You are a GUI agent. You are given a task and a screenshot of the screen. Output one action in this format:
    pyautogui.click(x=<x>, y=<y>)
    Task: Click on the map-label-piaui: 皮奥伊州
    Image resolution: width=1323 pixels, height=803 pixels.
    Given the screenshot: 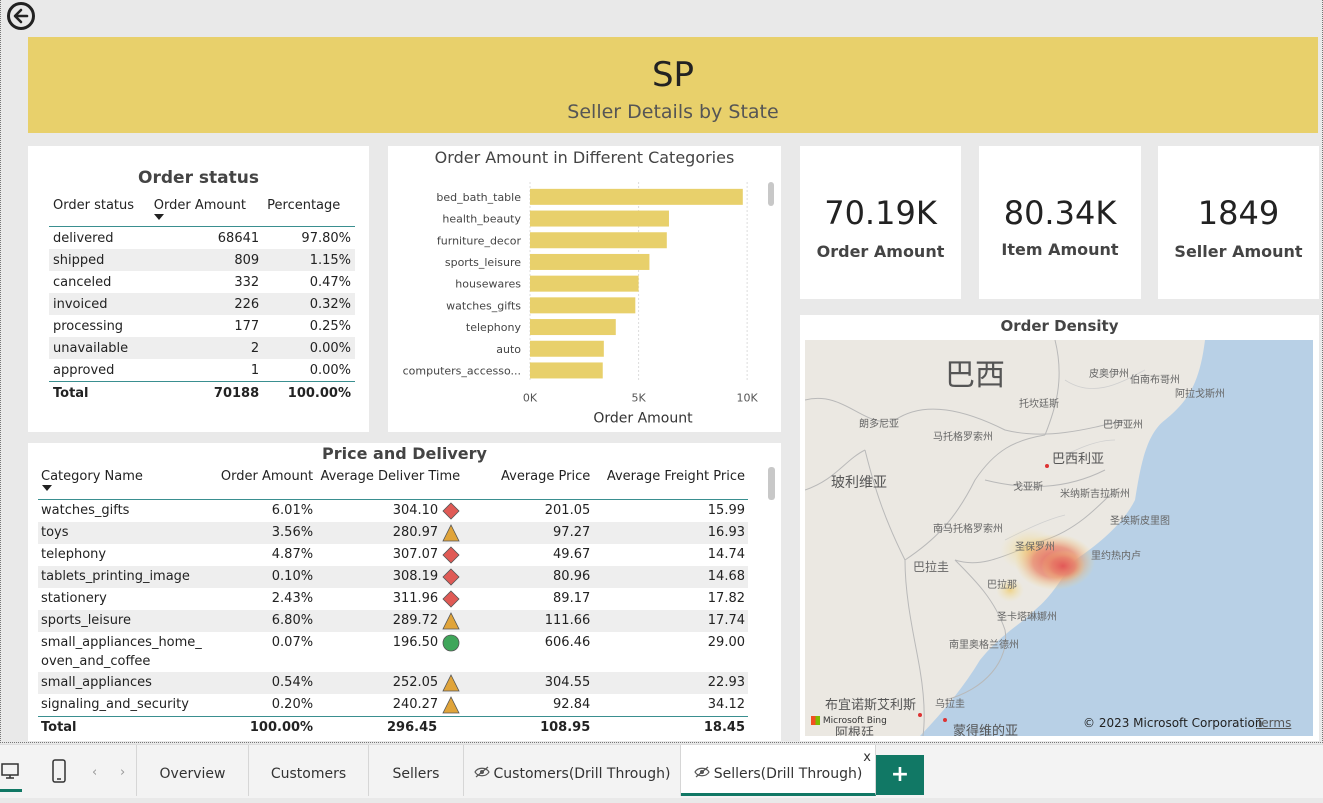 What is the action you would take?
    pyautogui.click(x=1109, y=374)
    